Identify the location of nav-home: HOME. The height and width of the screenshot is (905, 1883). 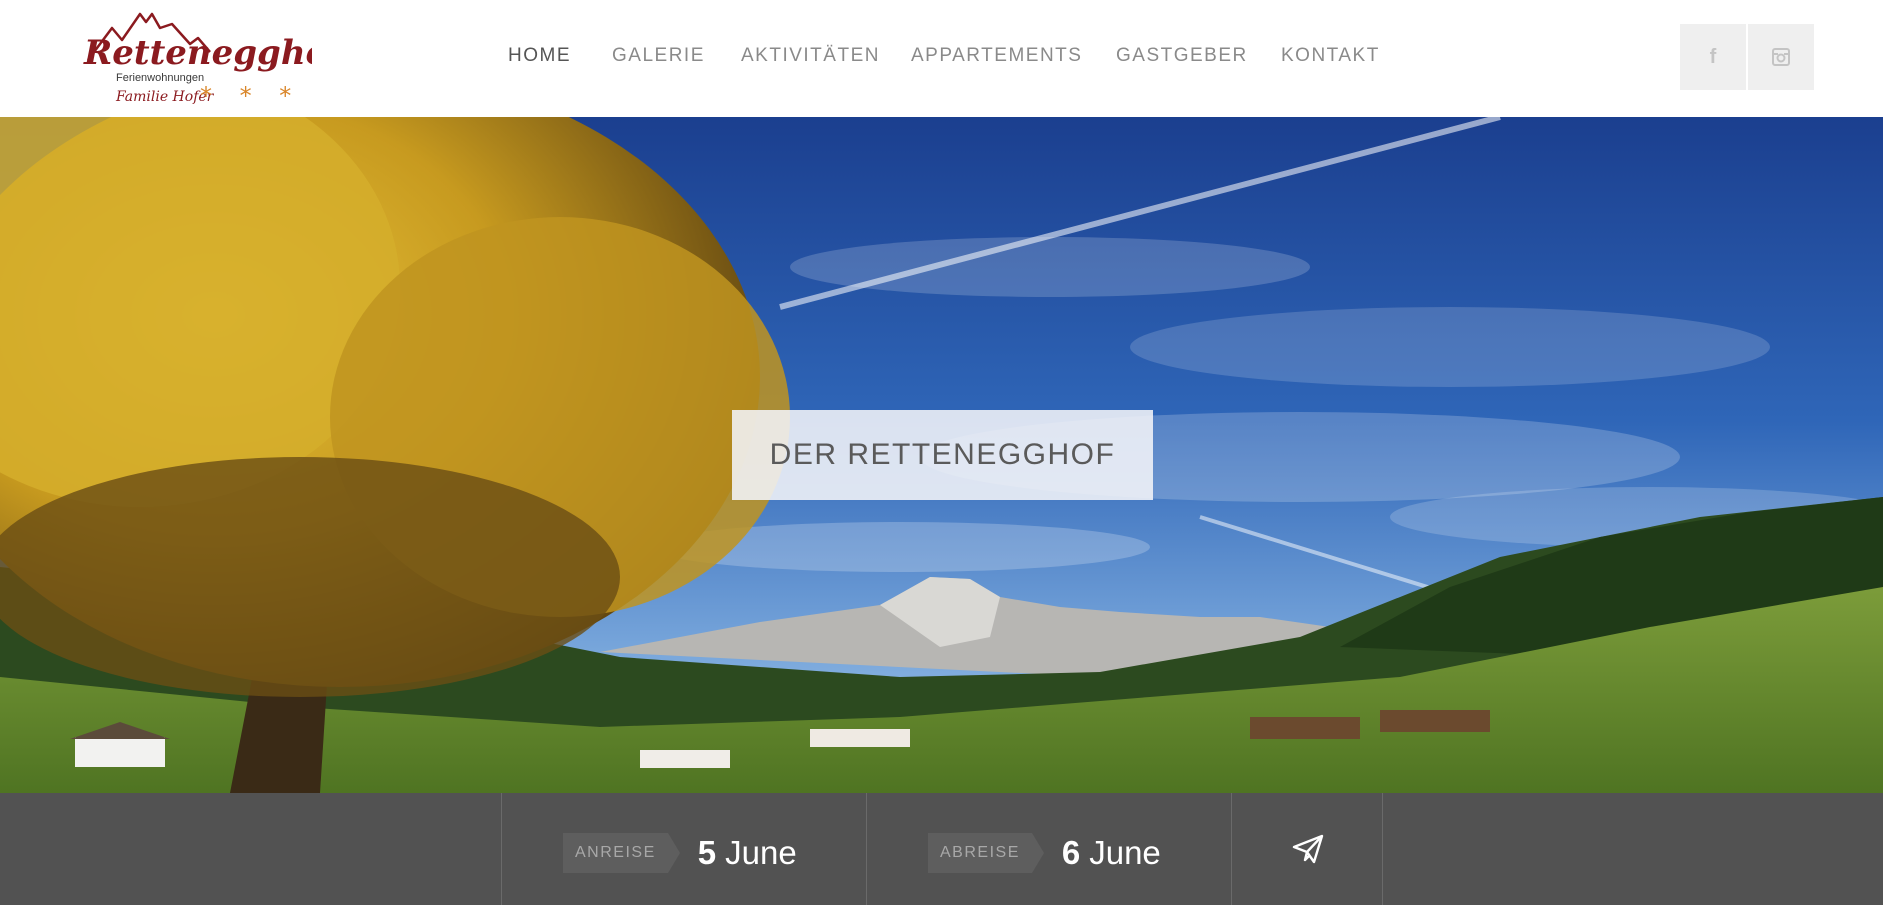
(539, 56).